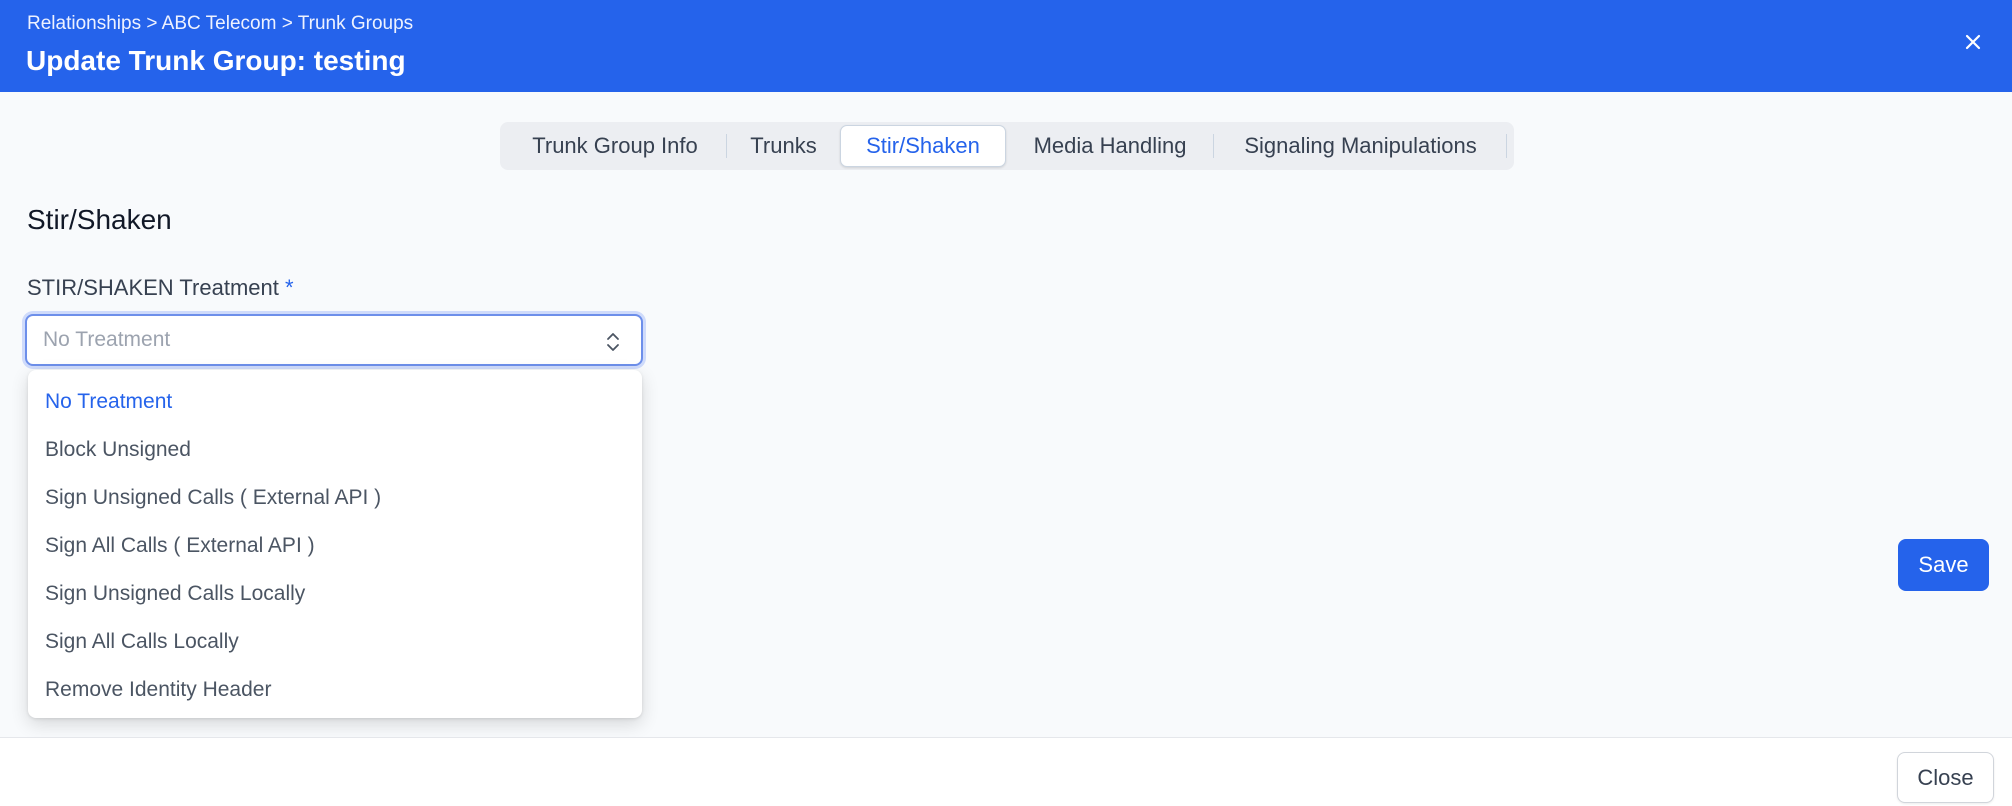  I want to click on option-block-unsigned: Block Unsigned, so click(335, 450).